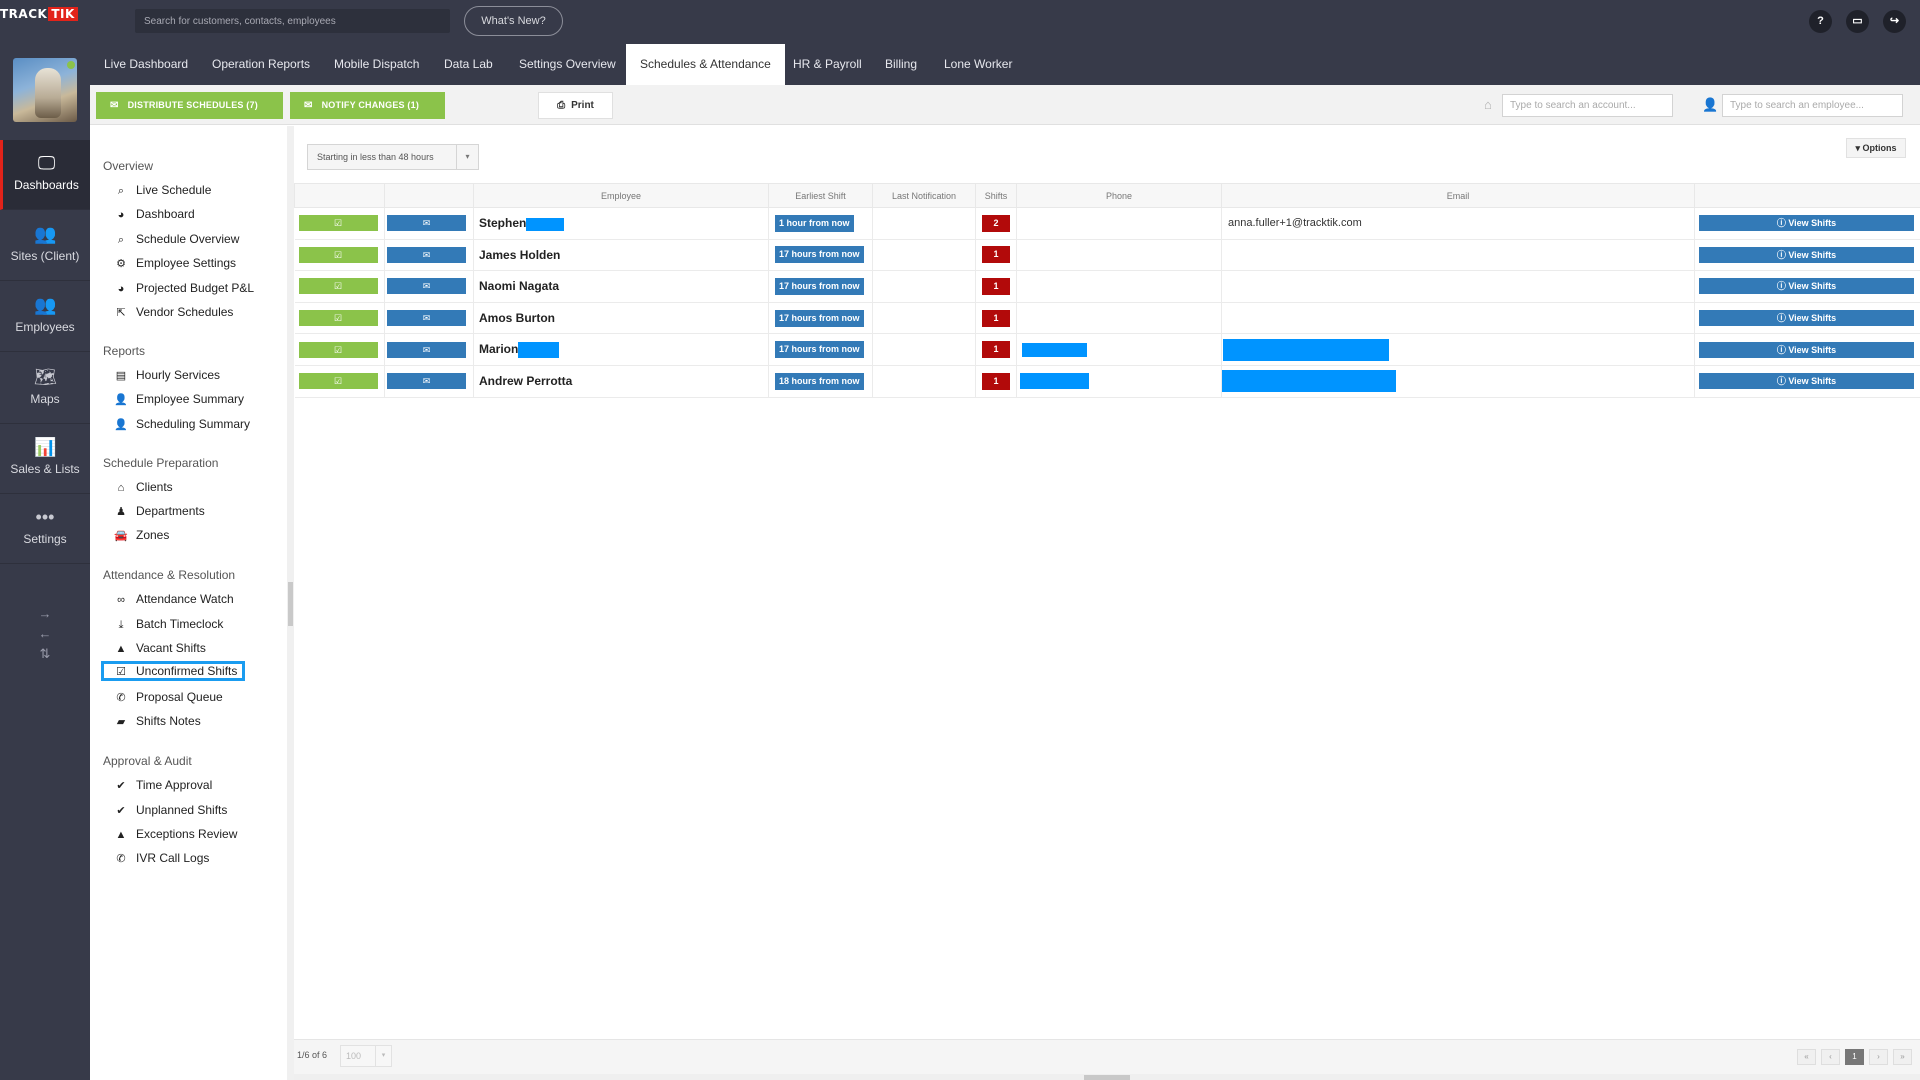 The image size is (1920, 1080). I want to click on rail-arrows: → ← ⇅, so click(45, 634).